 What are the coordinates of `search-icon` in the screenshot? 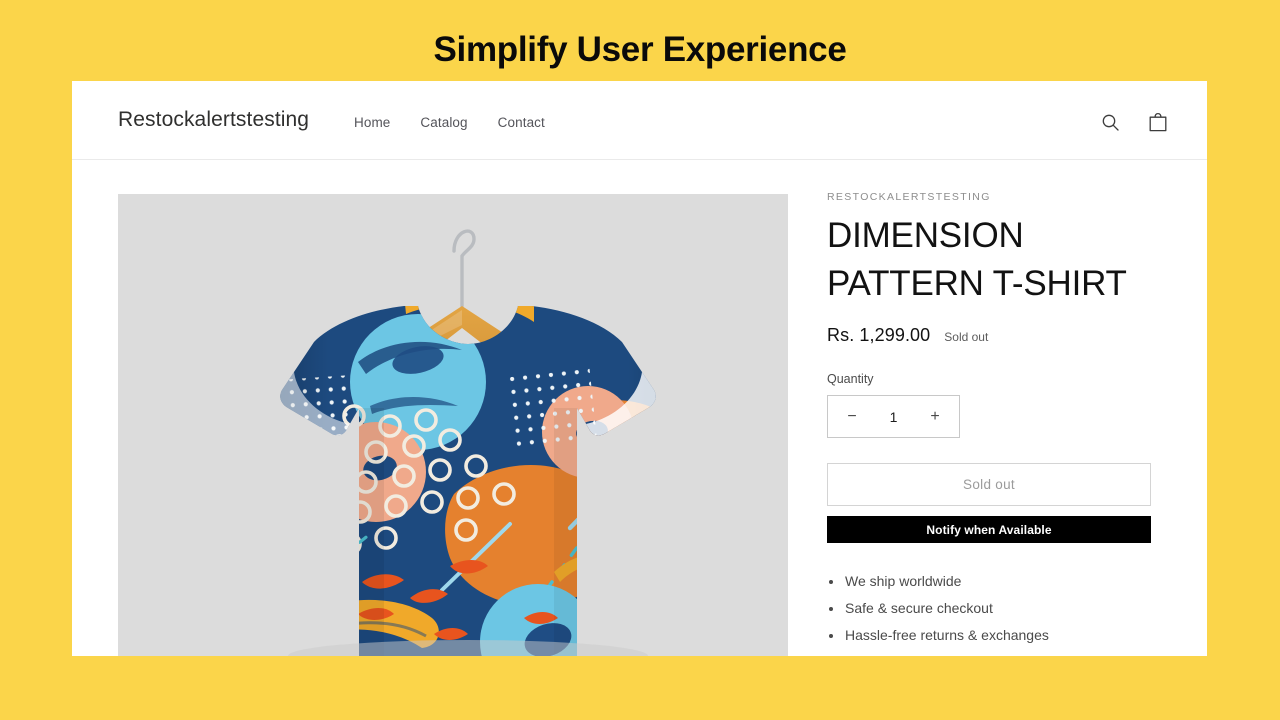 It's located at (1110, 122).